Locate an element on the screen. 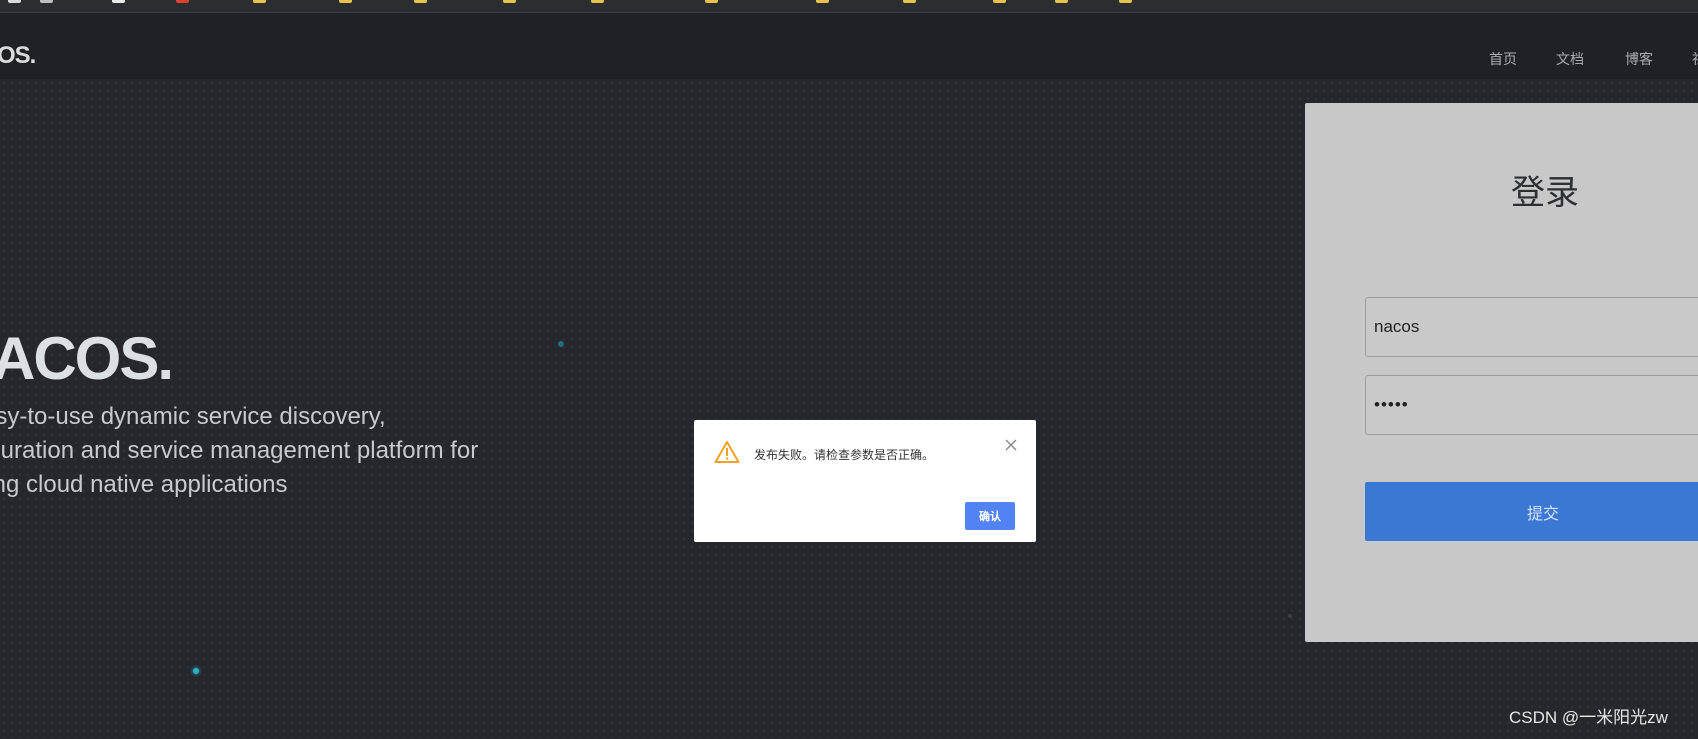 This screenshot has width=1698, height=739. submit-button: 提交 is located at coordinates (1531, 511).